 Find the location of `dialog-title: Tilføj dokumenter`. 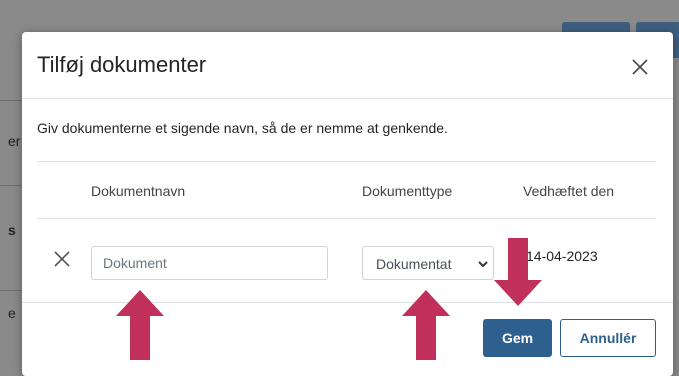

dialog-title: Tilføj dokumenter is located at coordinates (122, 64).